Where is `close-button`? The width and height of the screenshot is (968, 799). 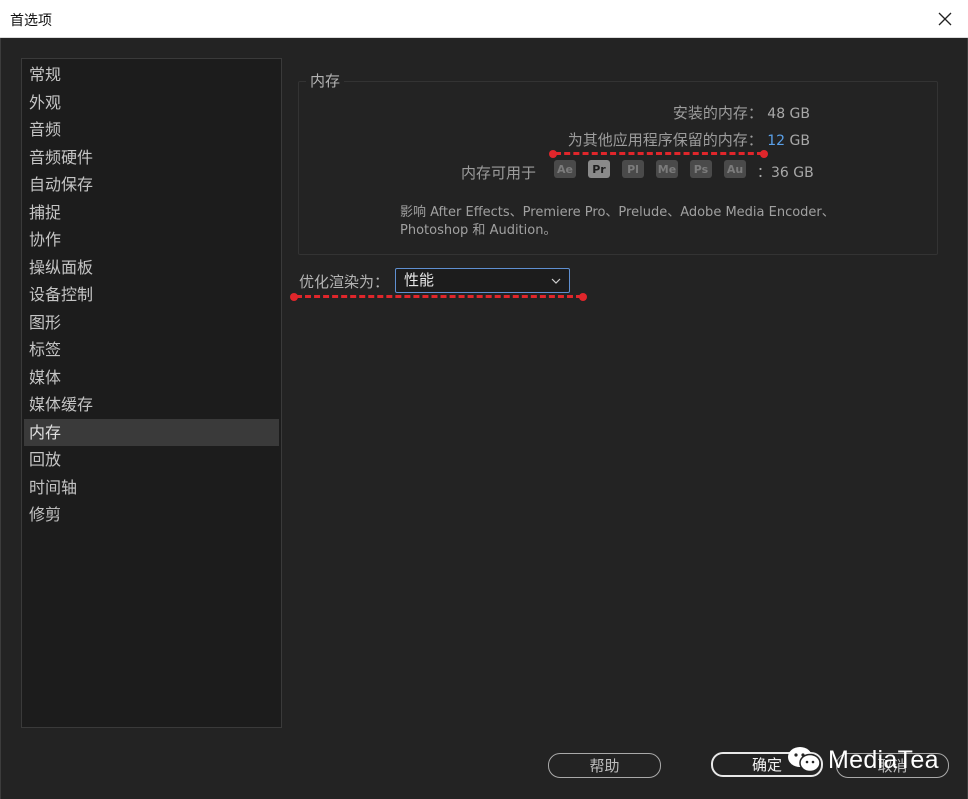
close-button is located at coordinates (945, 19).